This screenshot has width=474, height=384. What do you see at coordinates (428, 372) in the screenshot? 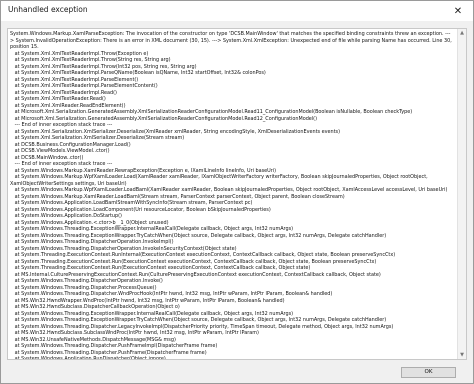
I see `ok-button: OK` at bounding box center [428, 372].